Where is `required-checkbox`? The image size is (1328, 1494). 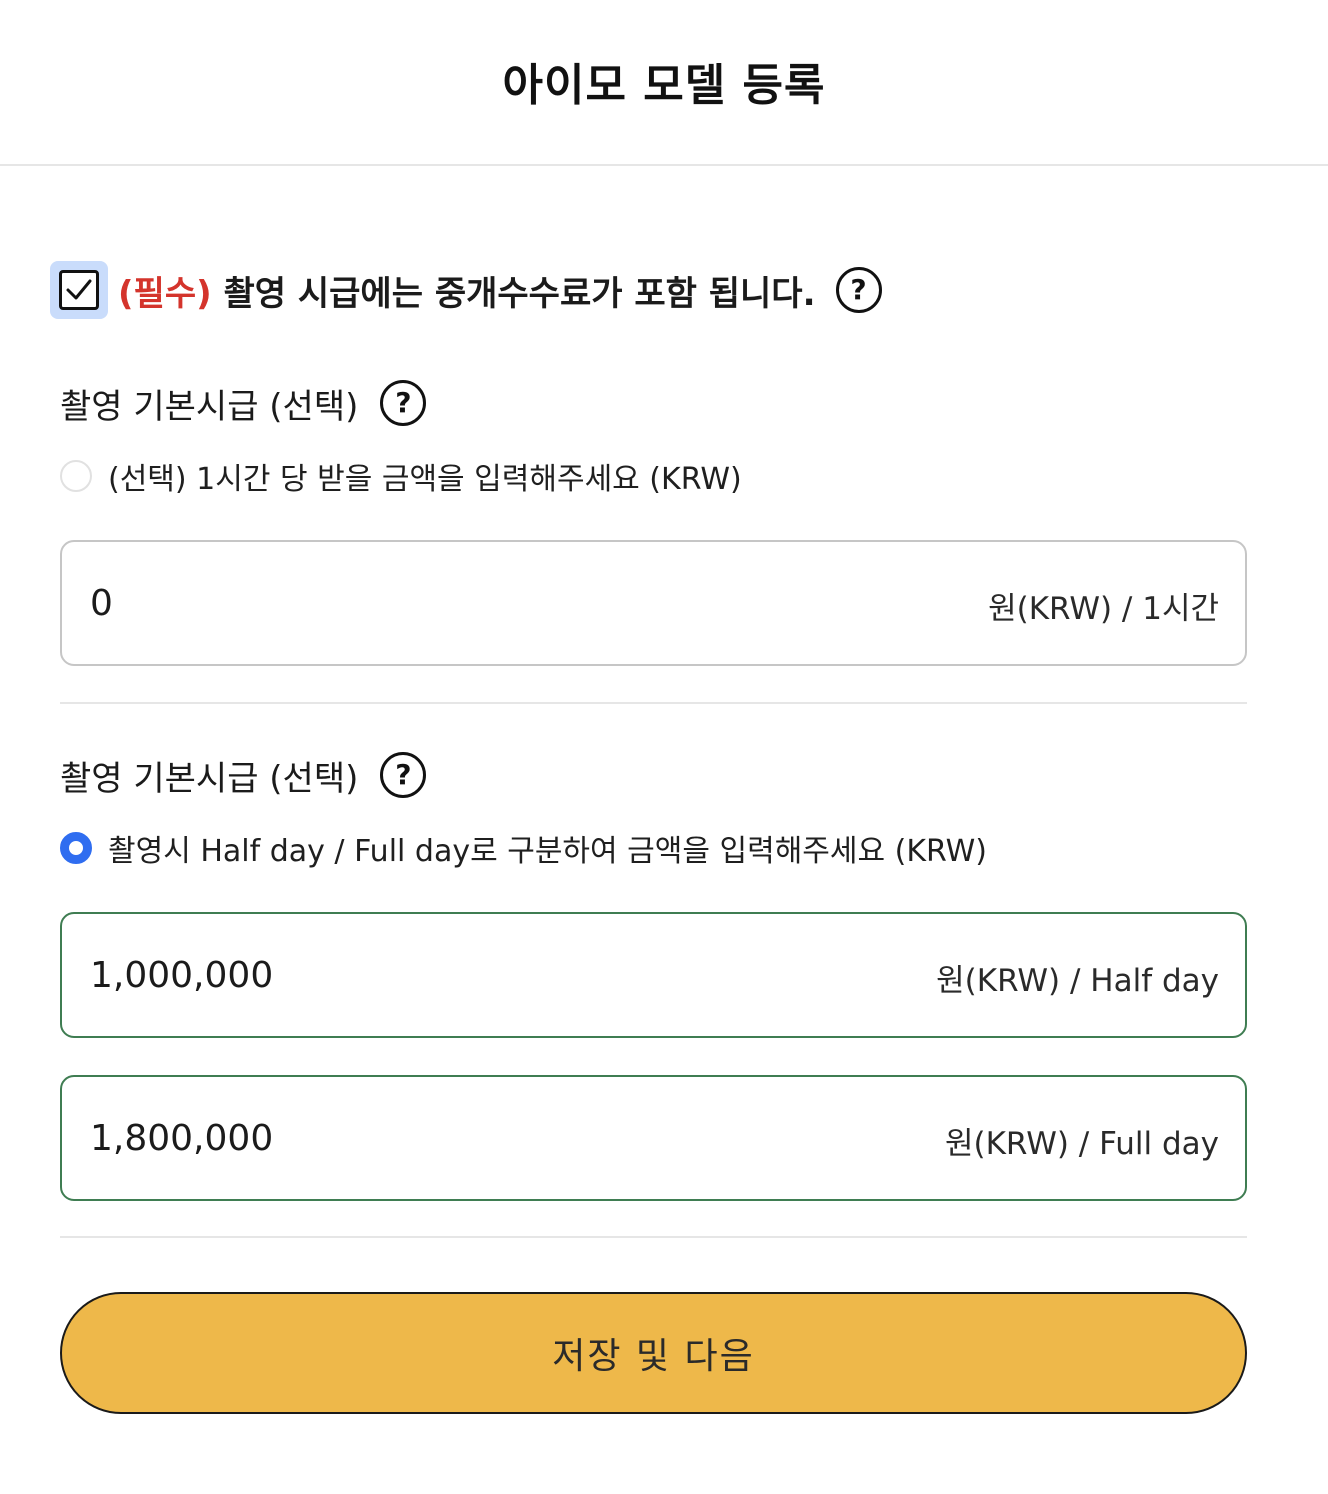 required-checkbox is located at coordinates (79, 290).